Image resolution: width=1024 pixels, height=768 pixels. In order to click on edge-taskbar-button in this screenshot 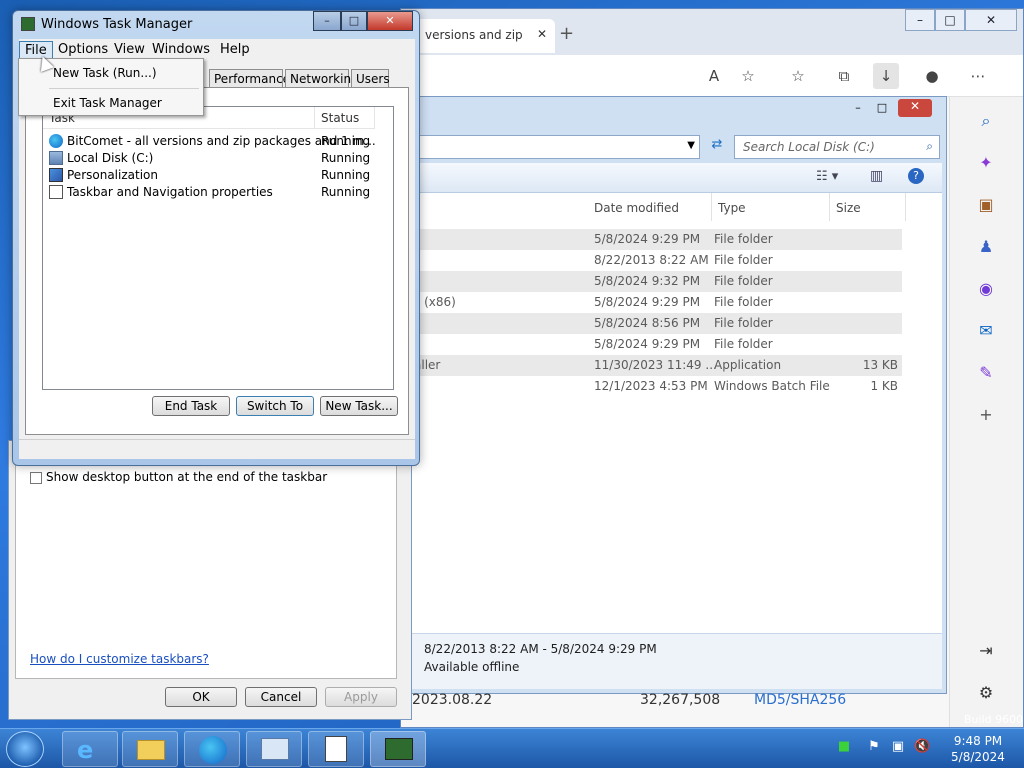, I will do `click(212, 749)`.